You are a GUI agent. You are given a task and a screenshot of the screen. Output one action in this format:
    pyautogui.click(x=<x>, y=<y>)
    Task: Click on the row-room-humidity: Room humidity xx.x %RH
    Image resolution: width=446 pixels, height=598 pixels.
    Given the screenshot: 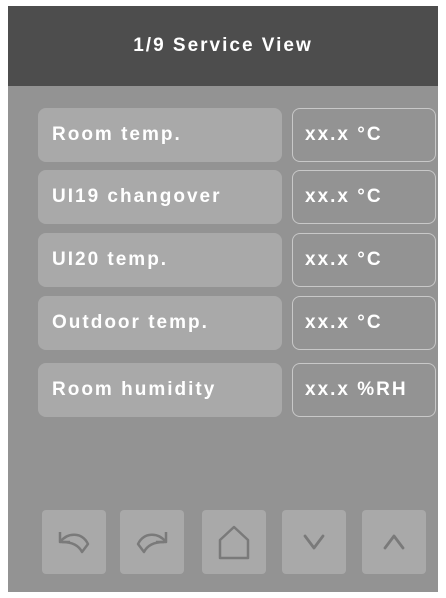 What is the action you would take?
    pyautogui.click(x=238, y=390)
    